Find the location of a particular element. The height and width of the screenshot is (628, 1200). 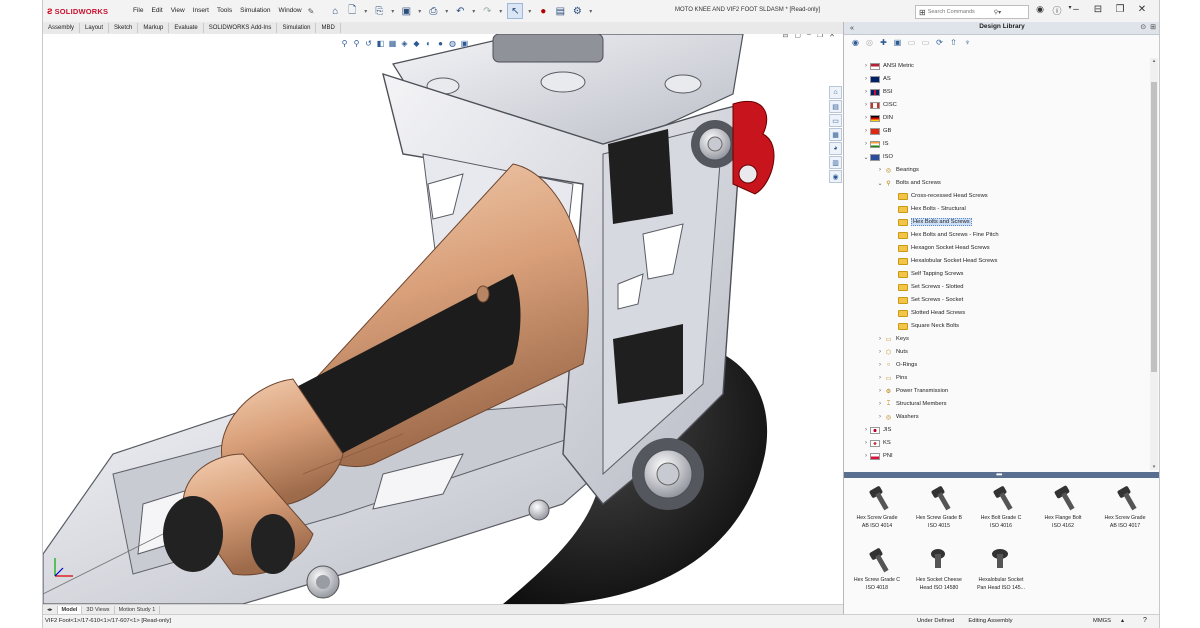

user-account-icon: ◉ is located at coordinates (1040, 10).